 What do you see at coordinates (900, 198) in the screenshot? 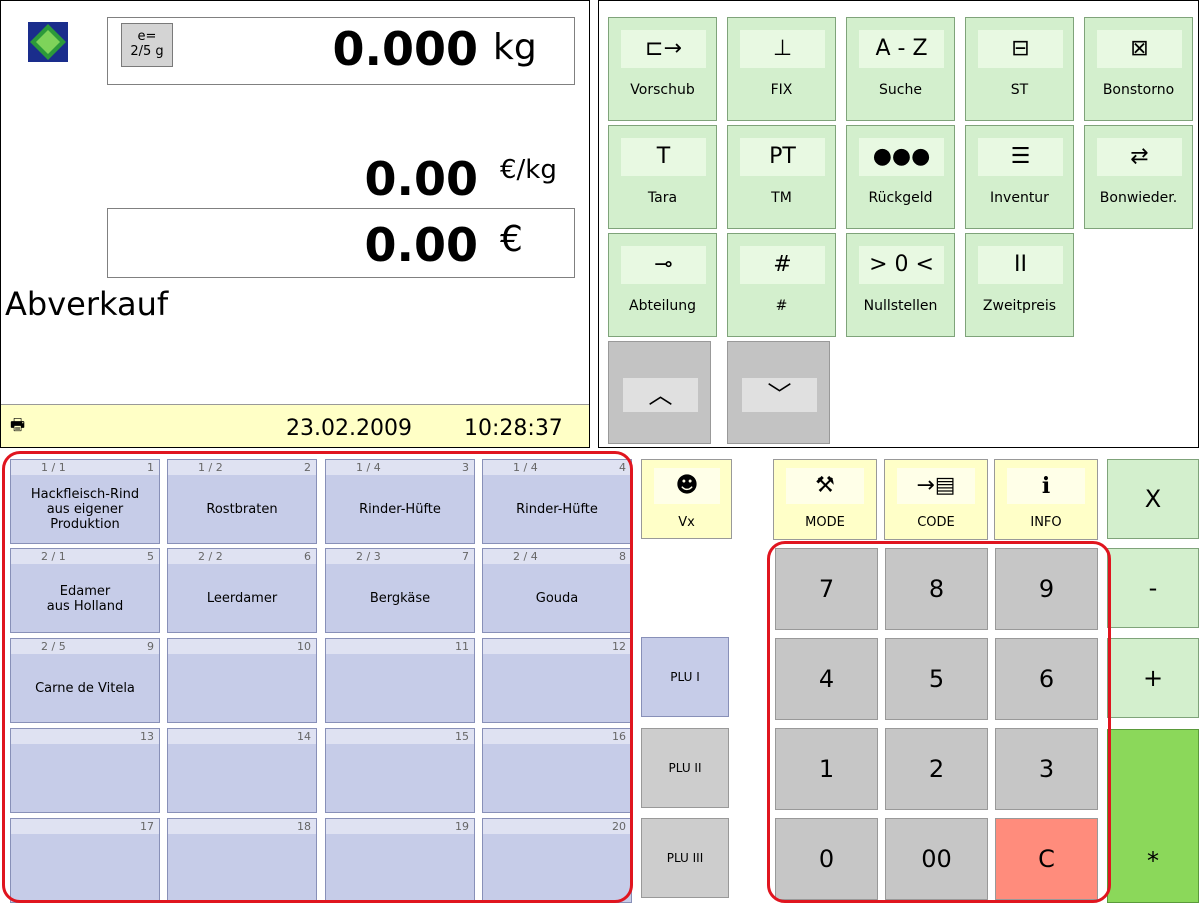
I see `function-key-label: Rückgeld` at bounding box center [900, 198].